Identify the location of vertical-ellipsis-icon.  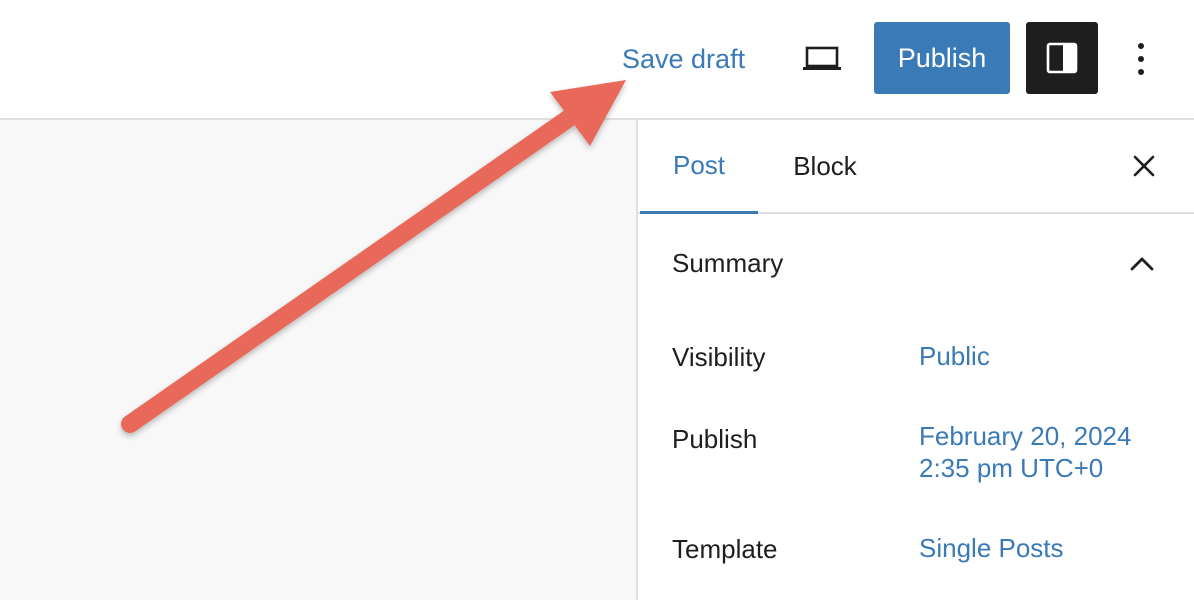
(1141, 59).